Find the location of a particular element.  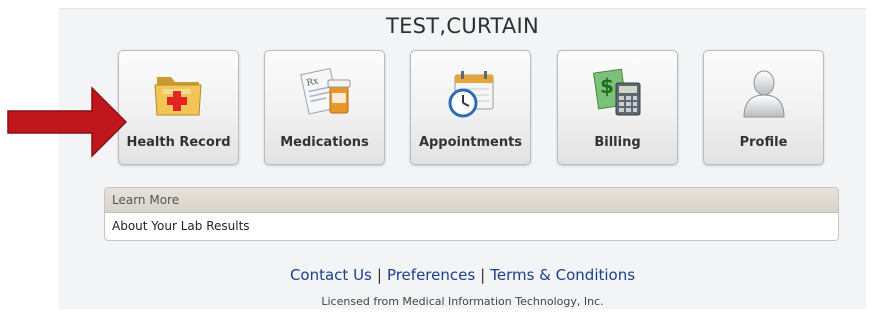

calculator-money-icon: $ is located at coordinates (617, 92).